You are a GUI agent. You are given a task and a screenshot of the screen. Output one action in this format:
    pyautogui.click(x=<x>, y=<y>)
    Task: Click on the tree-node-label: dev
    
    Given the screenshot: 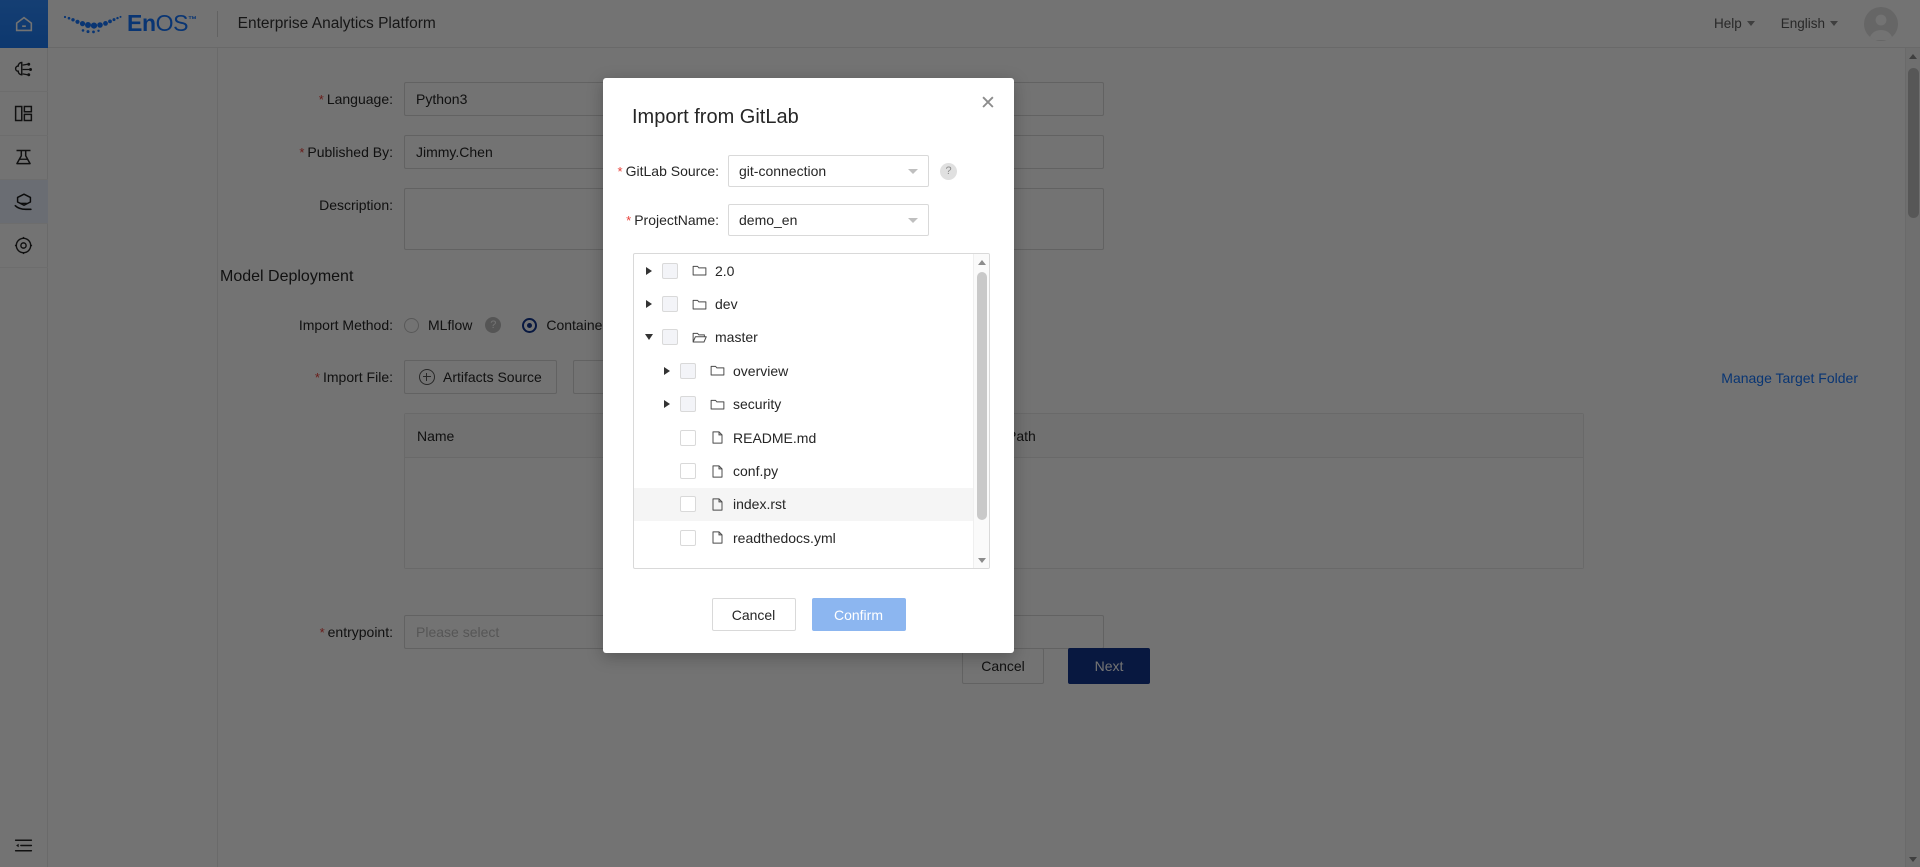 What is the action you would take?
    pyautogui.click(x=726, y=304)
    